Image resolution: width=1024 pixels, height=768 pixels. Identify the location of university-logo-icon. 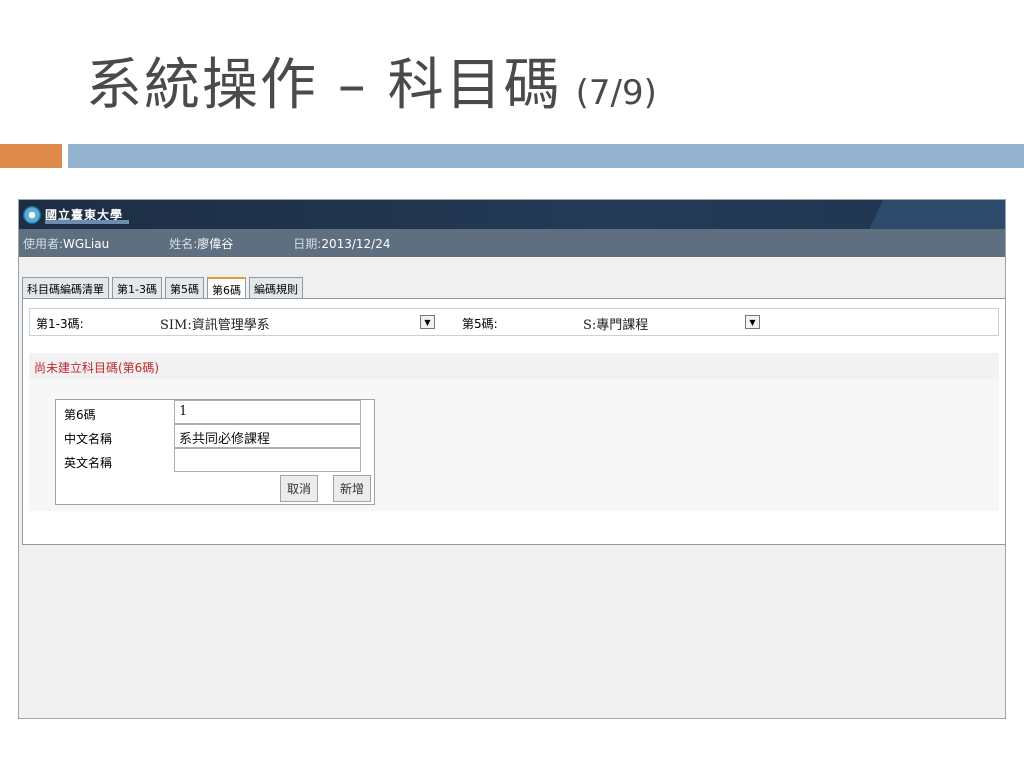
(32, 214).